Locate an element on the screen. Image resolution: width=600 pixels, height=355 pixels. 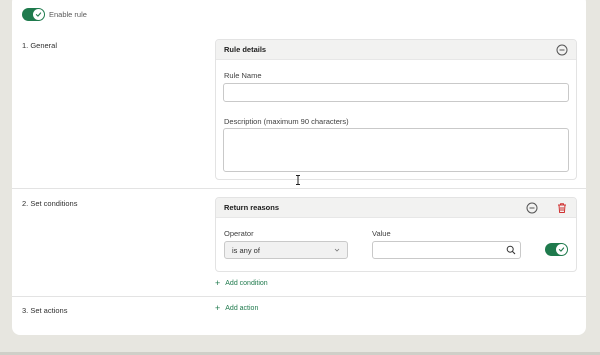
add-condition-label: Add condition is located at coordinates (246, 283).